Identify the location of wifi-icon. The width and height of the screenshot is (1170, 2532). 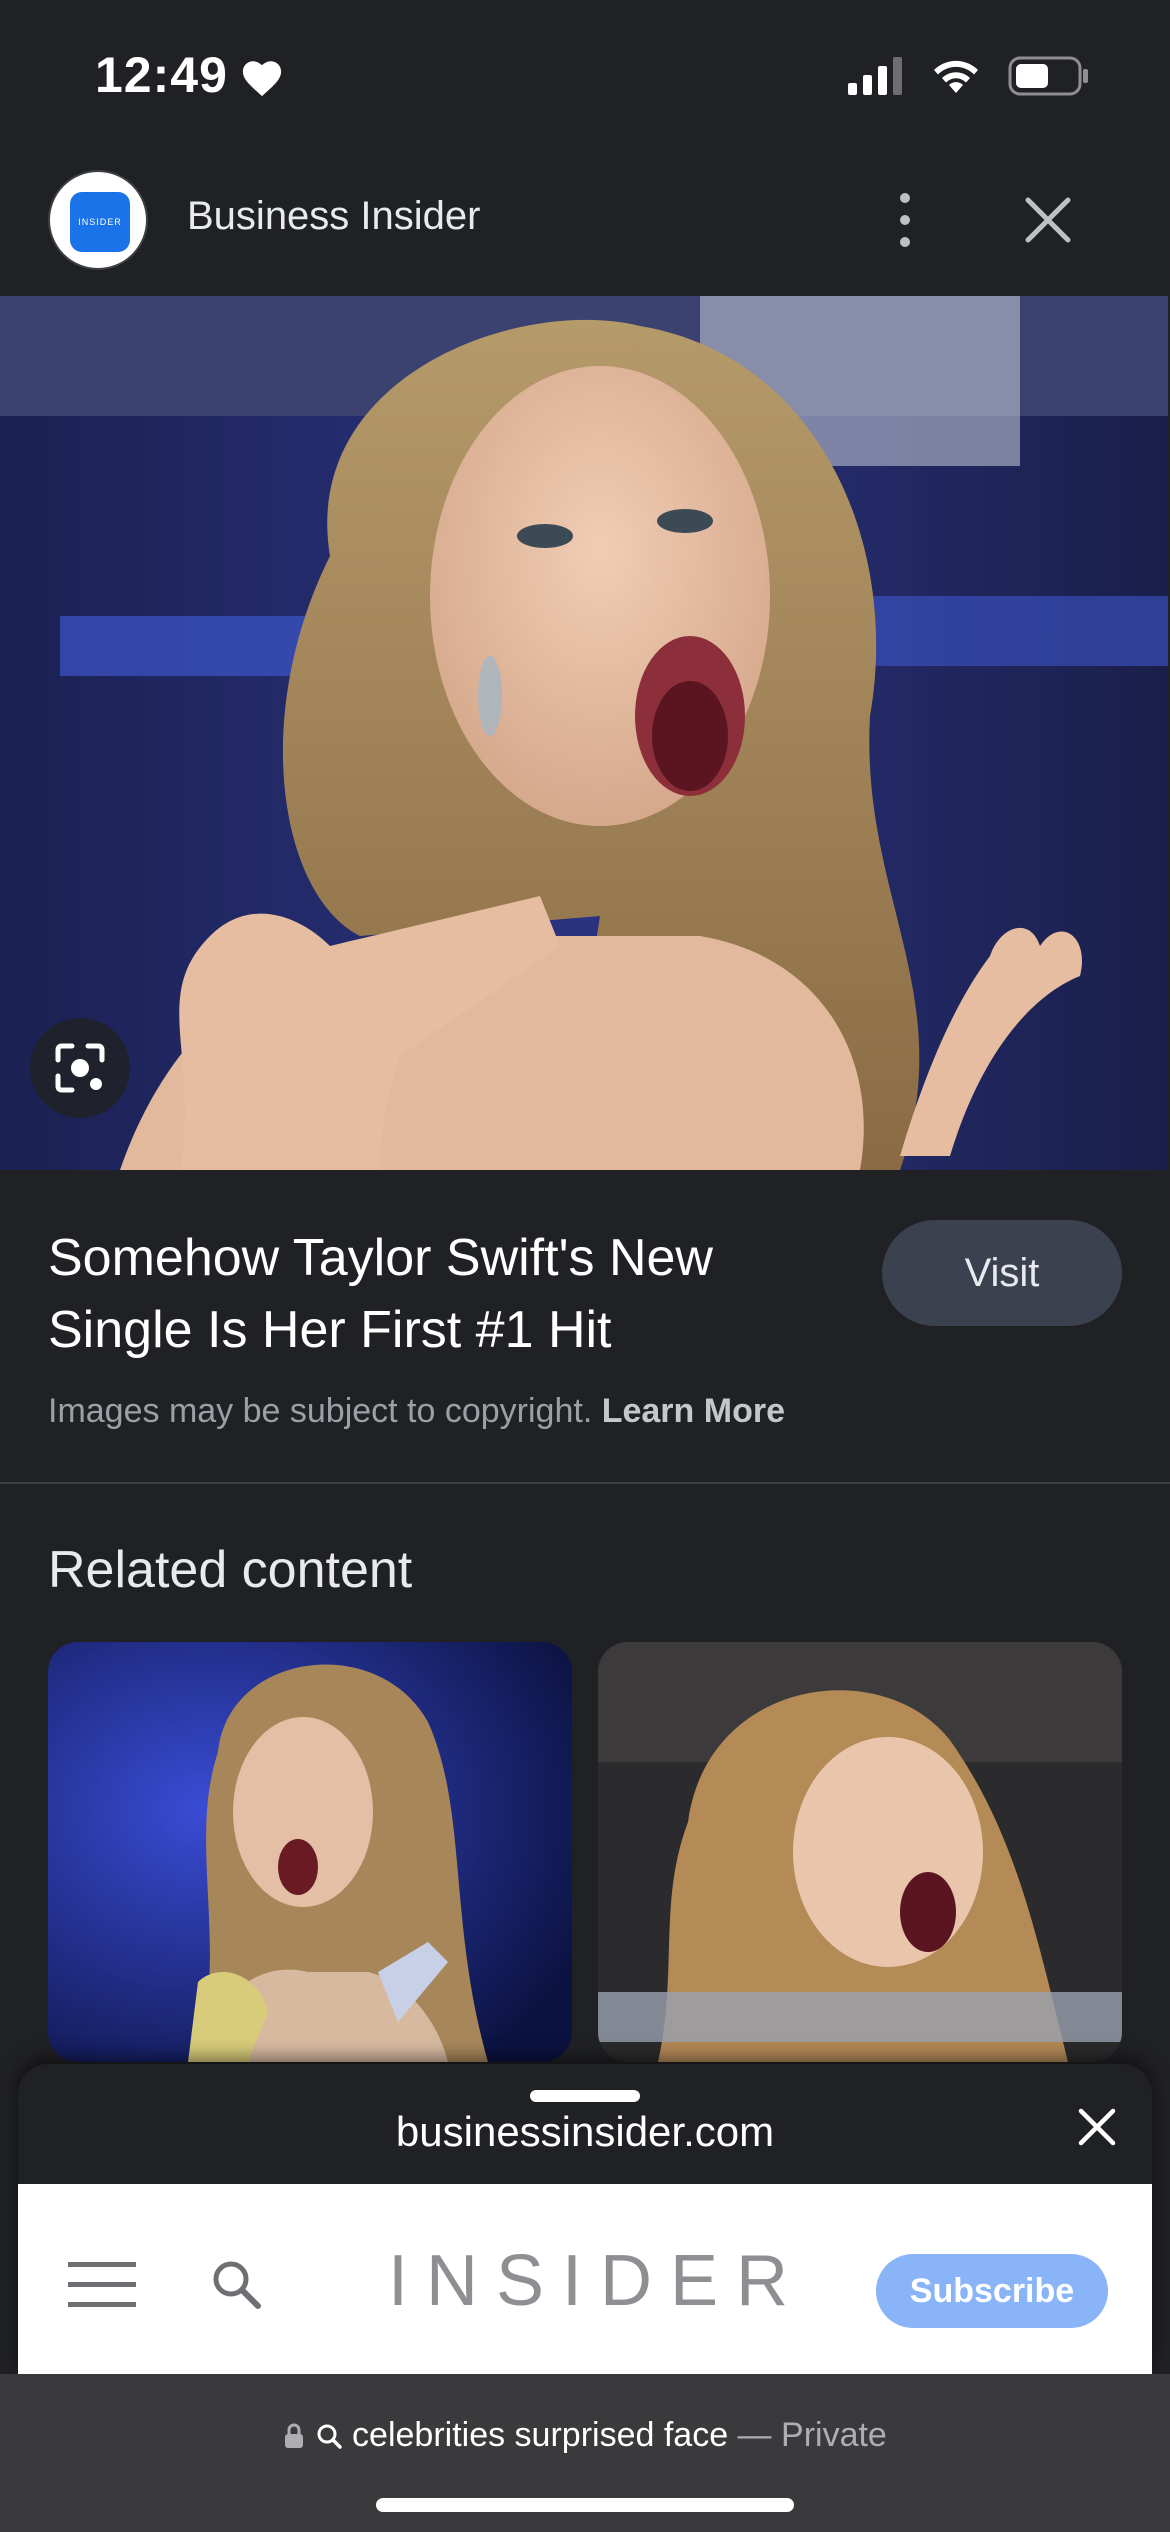
(956, 76).